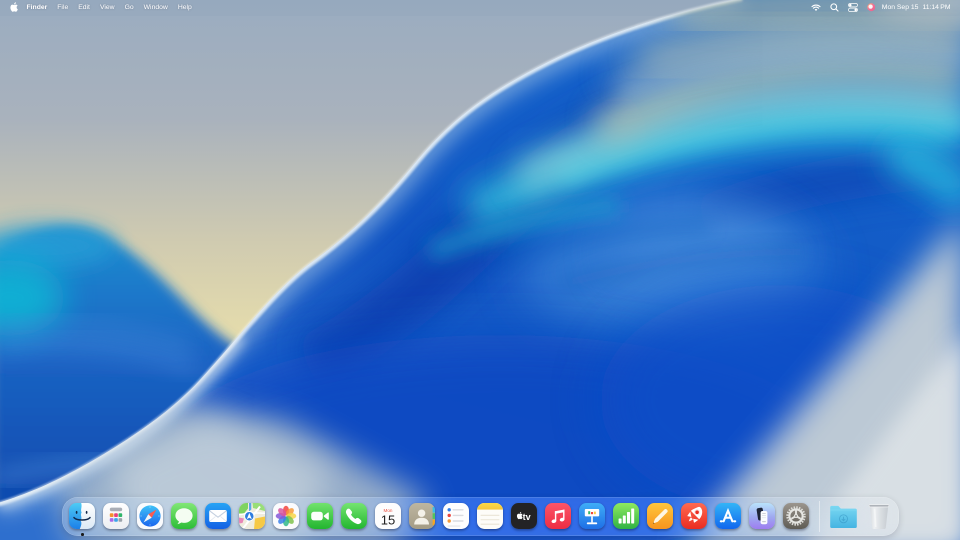  I want to click on svg-text: tv, so click(527, 517).